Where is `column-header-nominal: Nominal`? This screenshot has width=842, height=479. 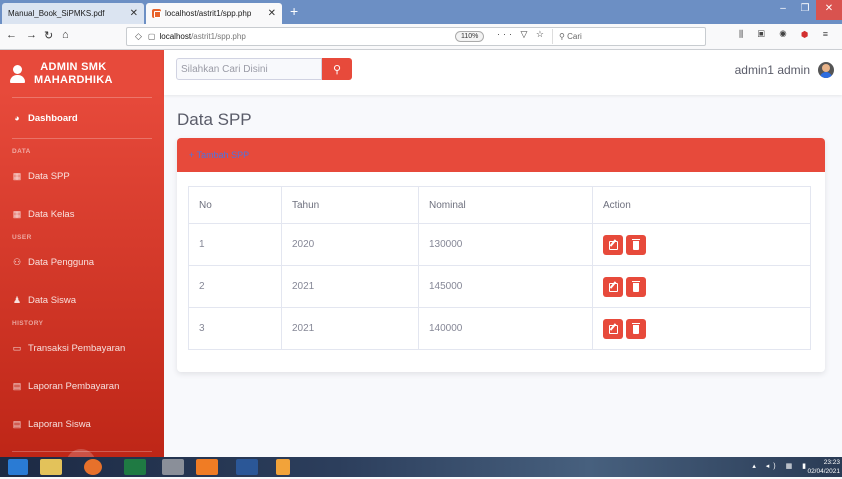 column-header-nominal: Nominal is located at coordinates (505, 205).